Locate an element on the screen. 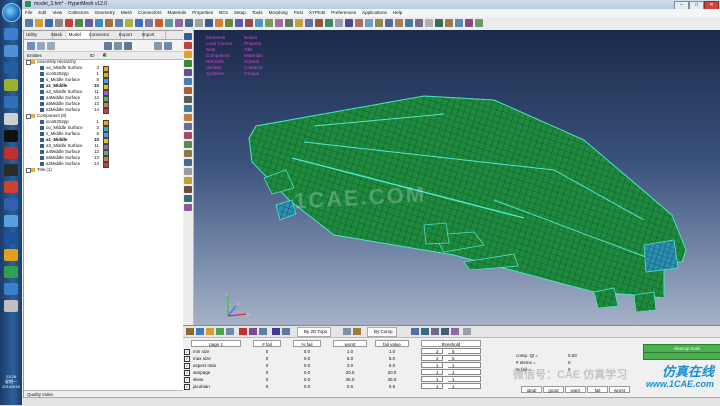 The image size is (720, 406). menu-item: Geometry is located at coordinates (105, 13).